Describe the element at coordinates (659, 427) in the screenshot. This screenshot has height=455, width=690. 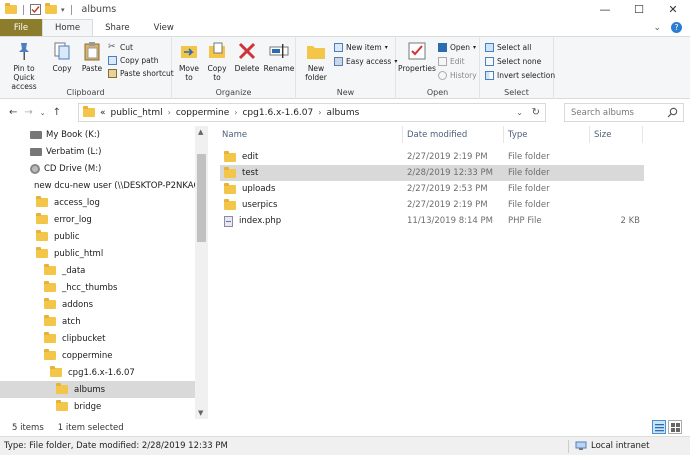
I see `details-view-button` at that location.